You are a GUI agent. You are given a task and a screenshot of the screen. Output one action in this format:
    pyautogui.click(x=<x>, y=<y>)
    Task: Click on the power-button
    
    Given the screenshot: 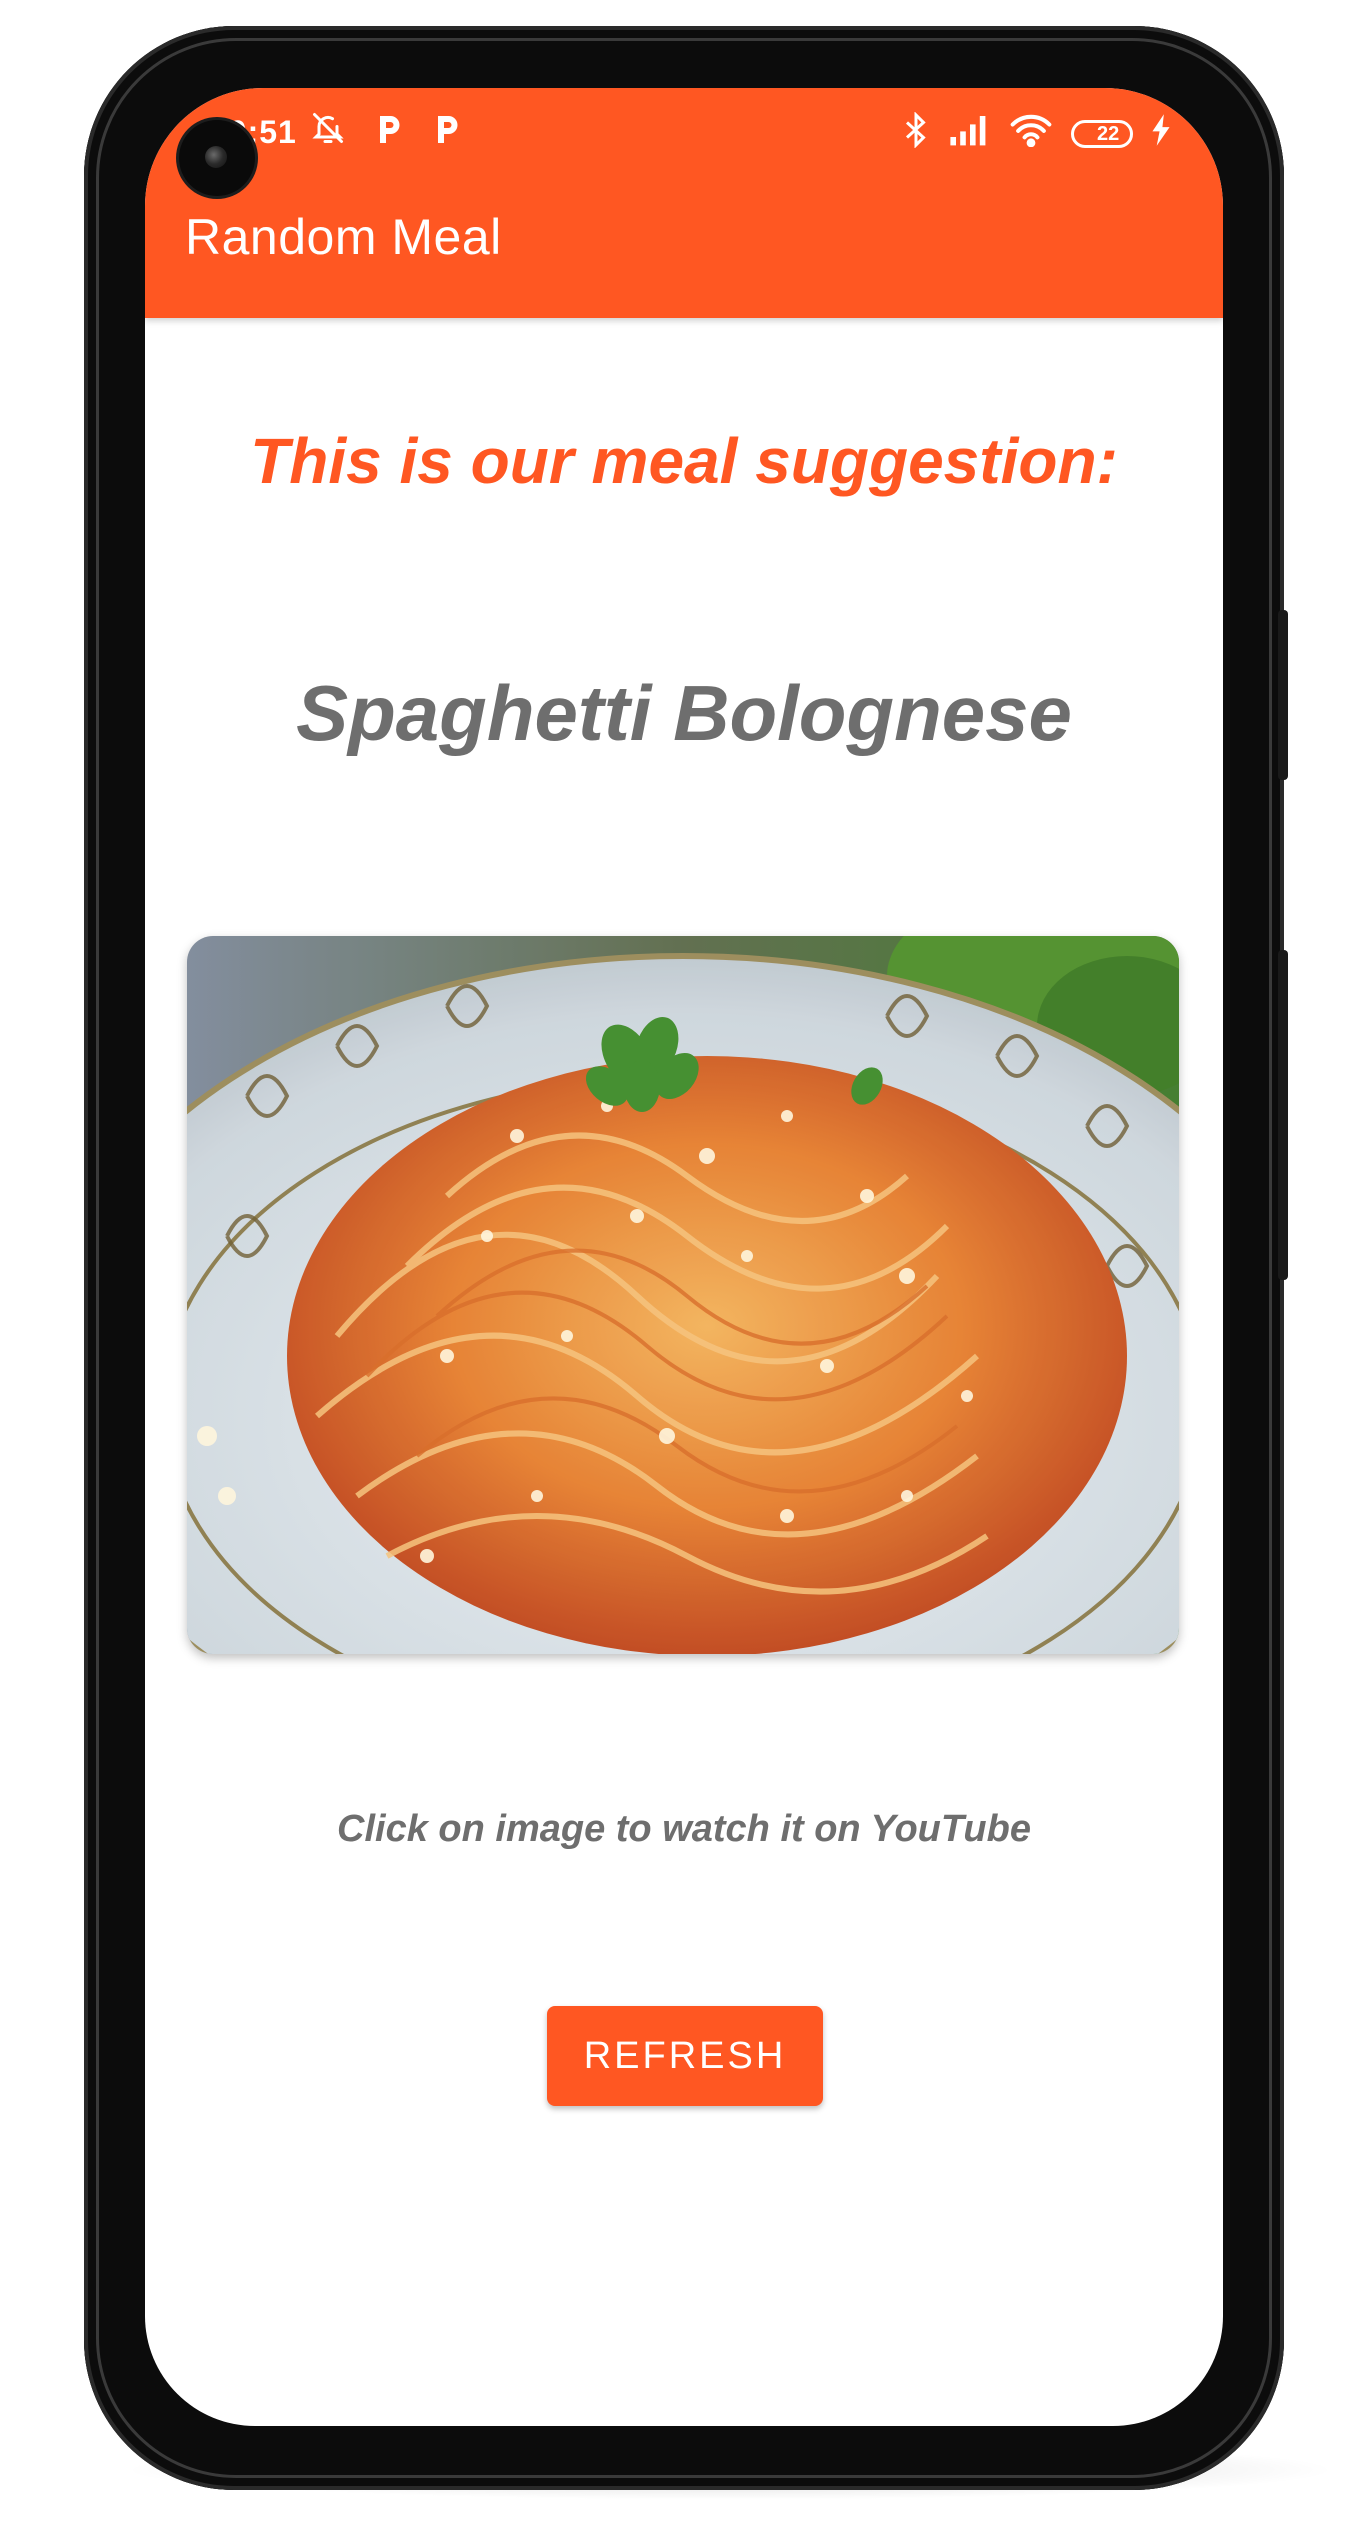 What is the action you would take?
    pyautogui.click(x=1283, y=1115)
    